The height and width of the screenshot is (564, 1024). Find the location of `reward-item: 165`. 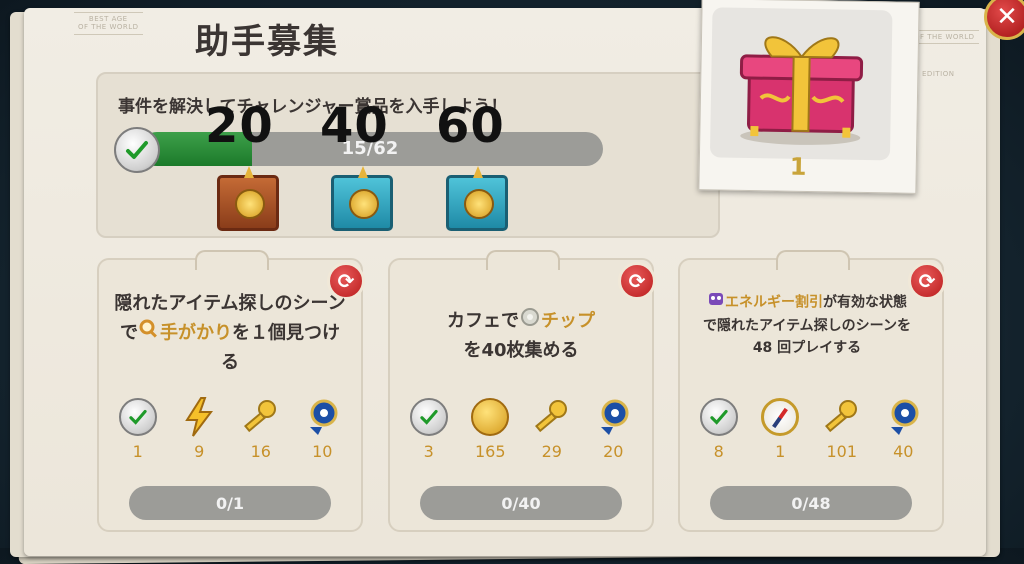

reward-item: 165 is located at coordinates (490, 428).